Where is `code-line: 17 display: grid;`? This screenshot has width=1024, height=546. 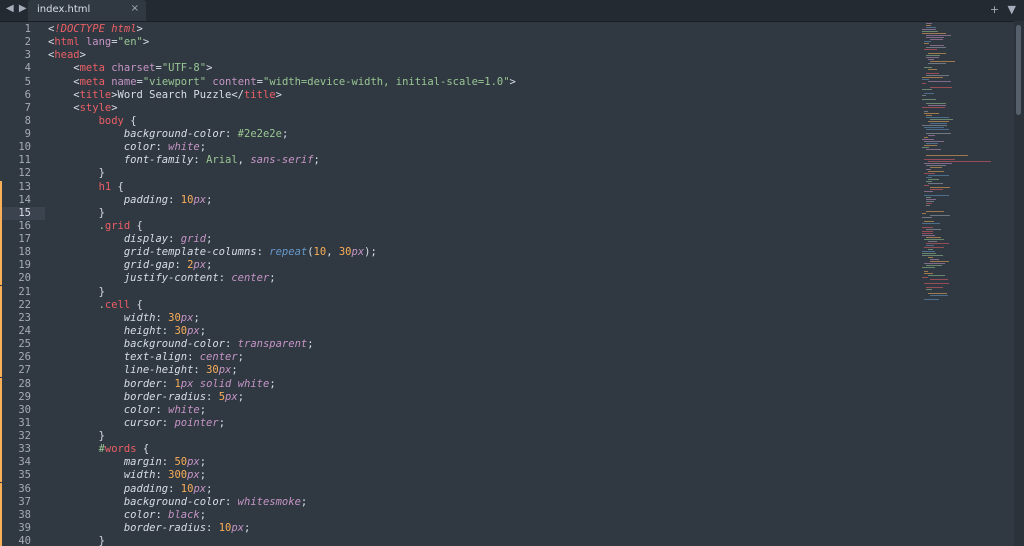 code-line: 17 display: grid; is located at coordinates (507, 240).